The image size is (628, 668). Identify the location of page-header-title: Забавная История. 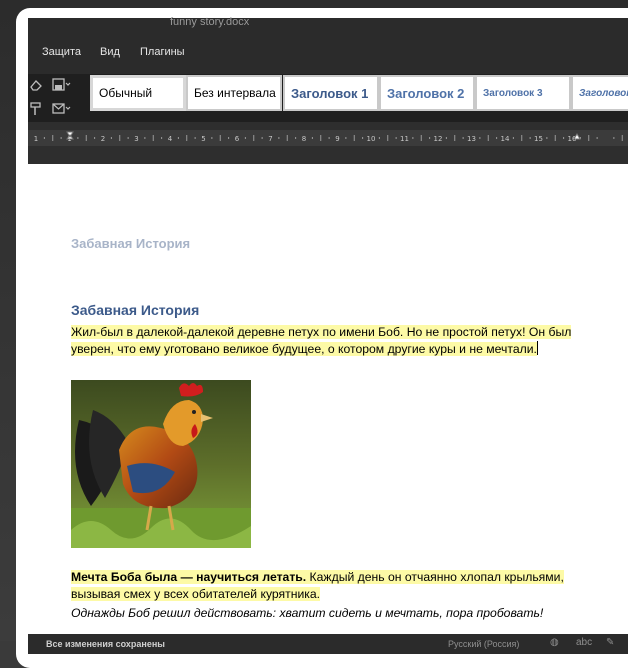
(131, 243).